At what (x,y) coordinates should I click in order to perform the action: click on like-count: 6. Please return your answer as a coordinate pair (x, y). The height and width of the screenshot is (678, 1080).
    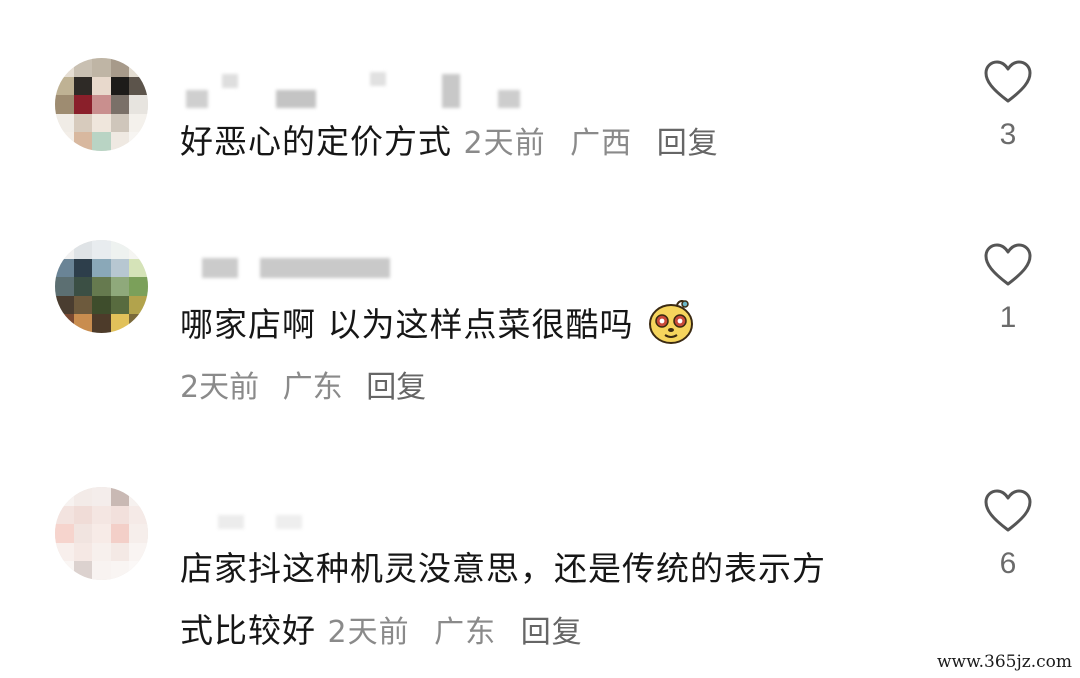
    Looking at the image, I should click on (1008, 563).